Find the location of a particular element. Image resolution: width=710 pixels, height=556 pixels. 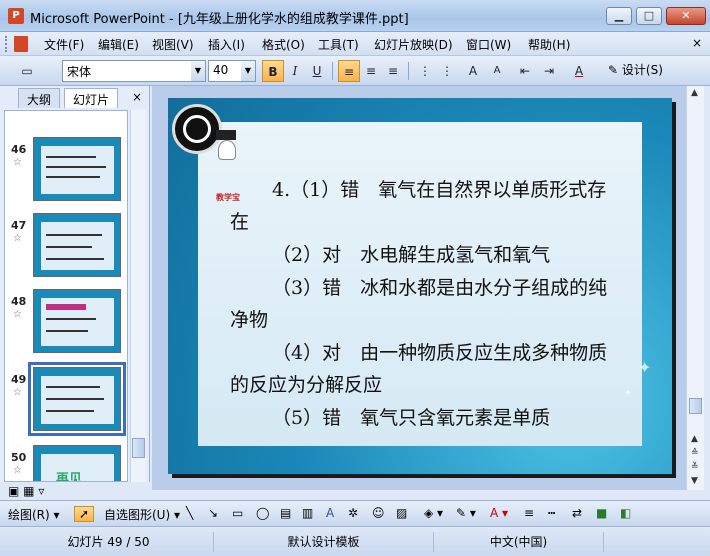

increase-font-icon: A is located at coordinates (473, 71).